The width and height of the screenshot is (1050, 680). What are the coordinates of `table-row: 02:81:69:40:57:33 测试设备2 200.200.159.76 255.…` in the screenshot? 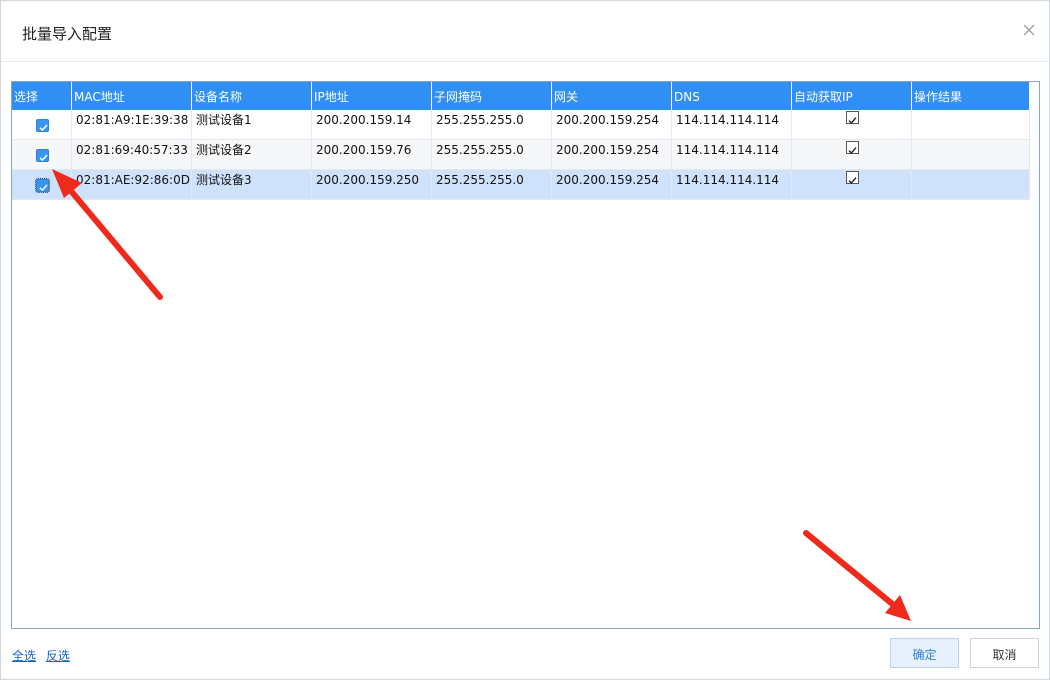 It's located at (521, 155).